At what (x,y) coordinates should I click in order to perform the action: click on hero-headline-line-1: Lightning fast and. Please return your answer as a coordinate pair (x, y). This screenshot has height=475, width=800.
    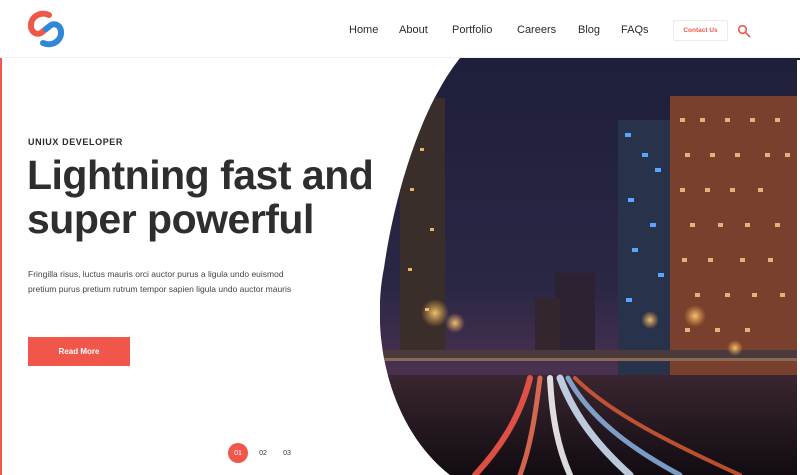
    Looking at the image, I should click on (200, 175).